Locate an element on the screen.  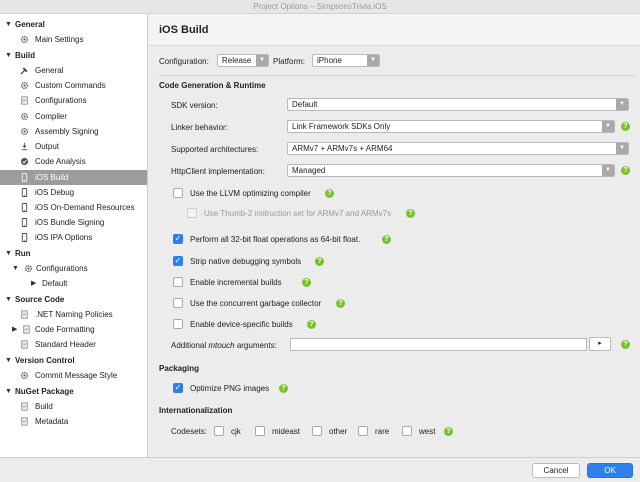
codeset-west-checkbox is located at coordinates (407, 431).